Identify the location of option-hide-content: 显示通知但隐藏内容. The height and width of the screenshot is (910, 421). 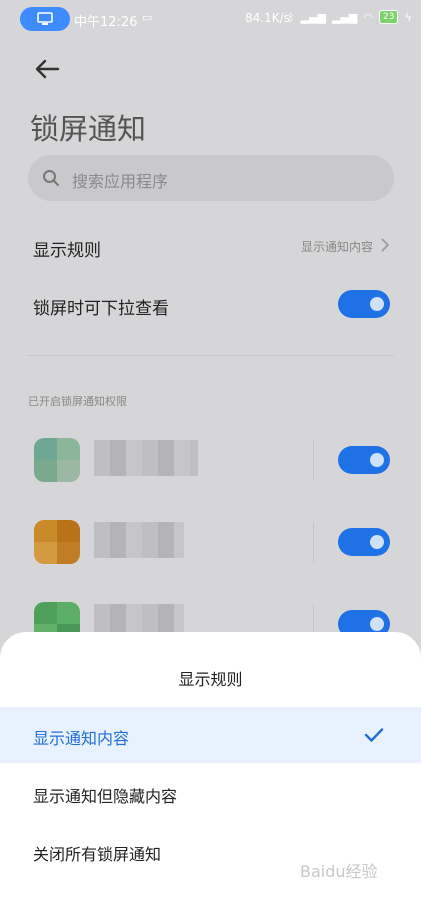
(210, 793).